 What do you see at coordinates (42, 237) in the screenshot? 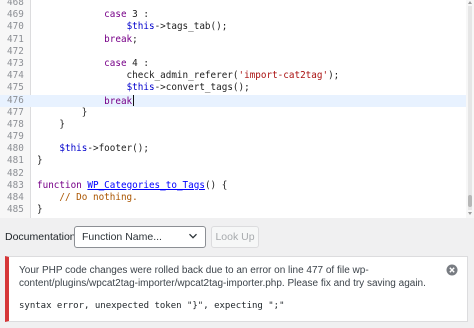
I see `documentation-label: Documentation:` at bounding box center [42, 237].